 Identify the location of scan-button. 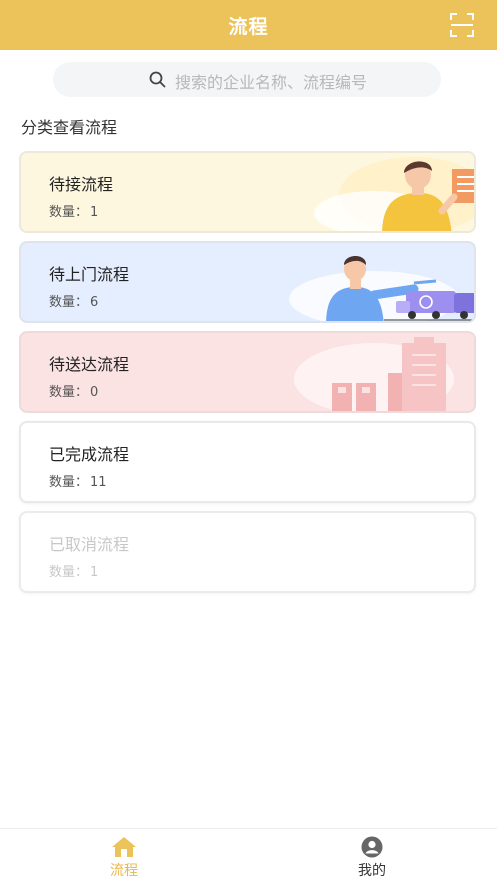
(462, 25).